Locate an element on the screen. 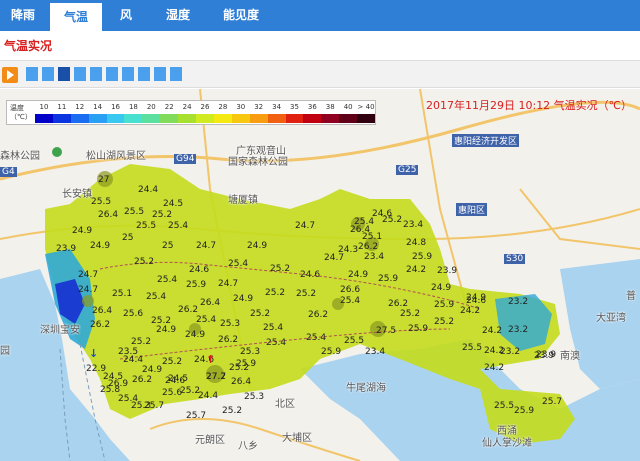  wind-arrow-up-icon: ↑ is located at coordinates (211, 359).